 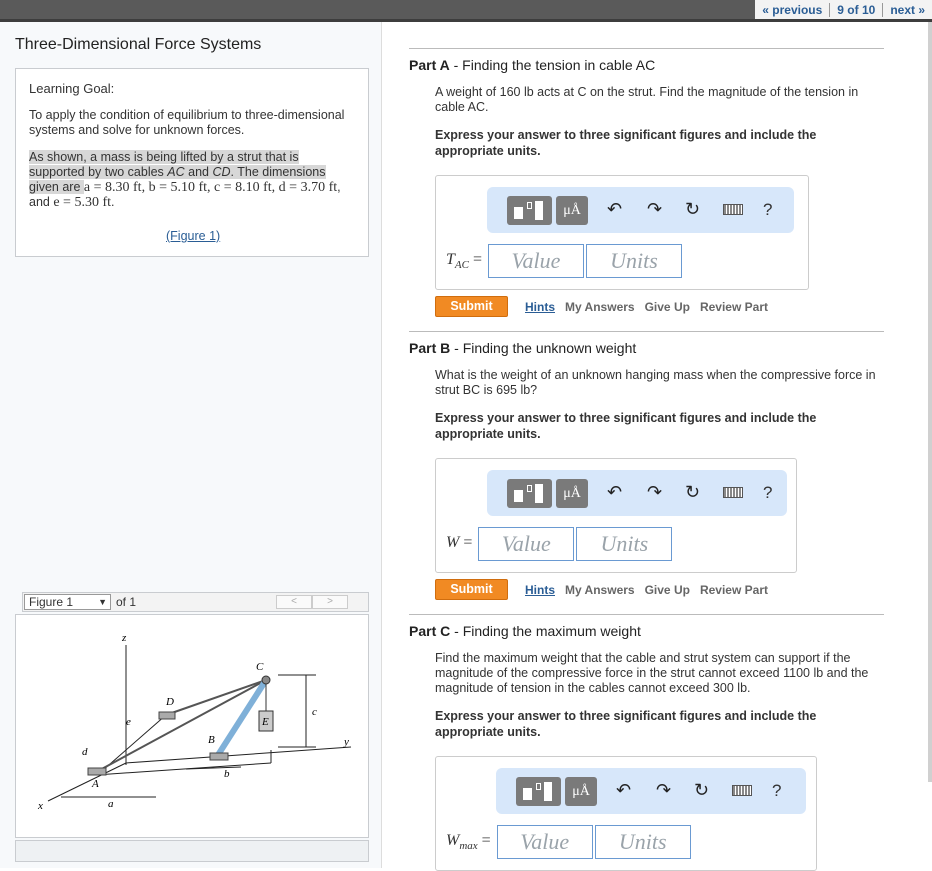 What do you see at coordinates (219, 756) in the screenshot?
I see `support-b` at bounding box center [219, 756].